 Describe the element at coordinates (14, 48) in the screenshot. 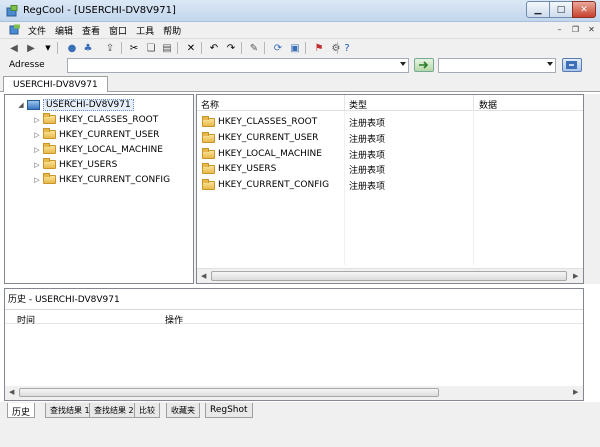

I see `back-icon: ◀` at that location.